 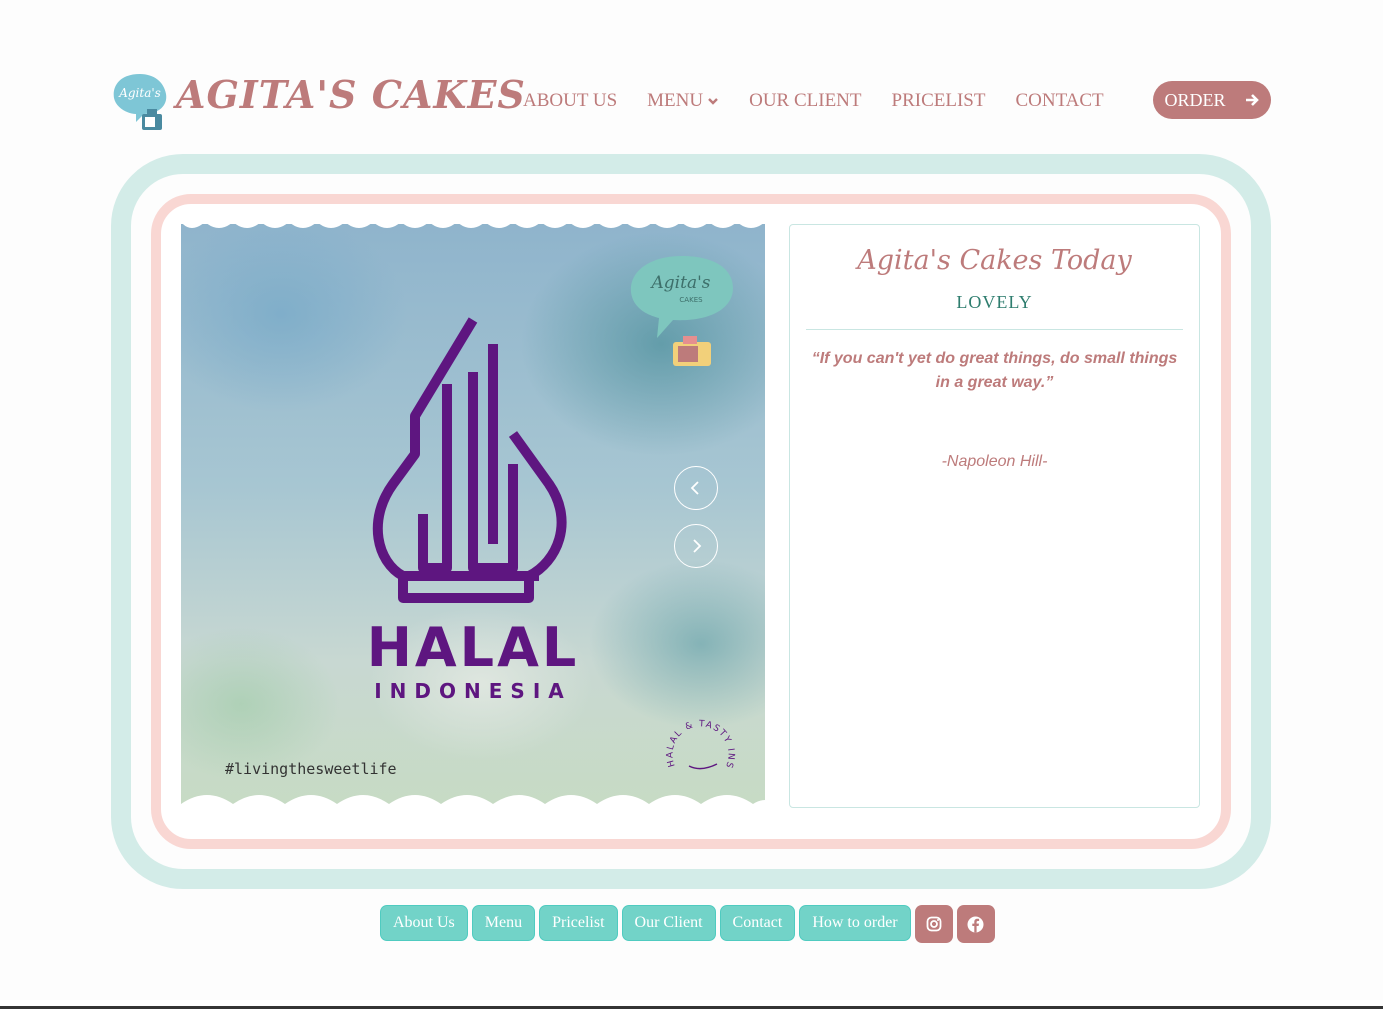 What do you see at coordinates (668, 923) in the screenshot?
I see `footer-our-client-button: Our Client` at bounding box center [668, 923].